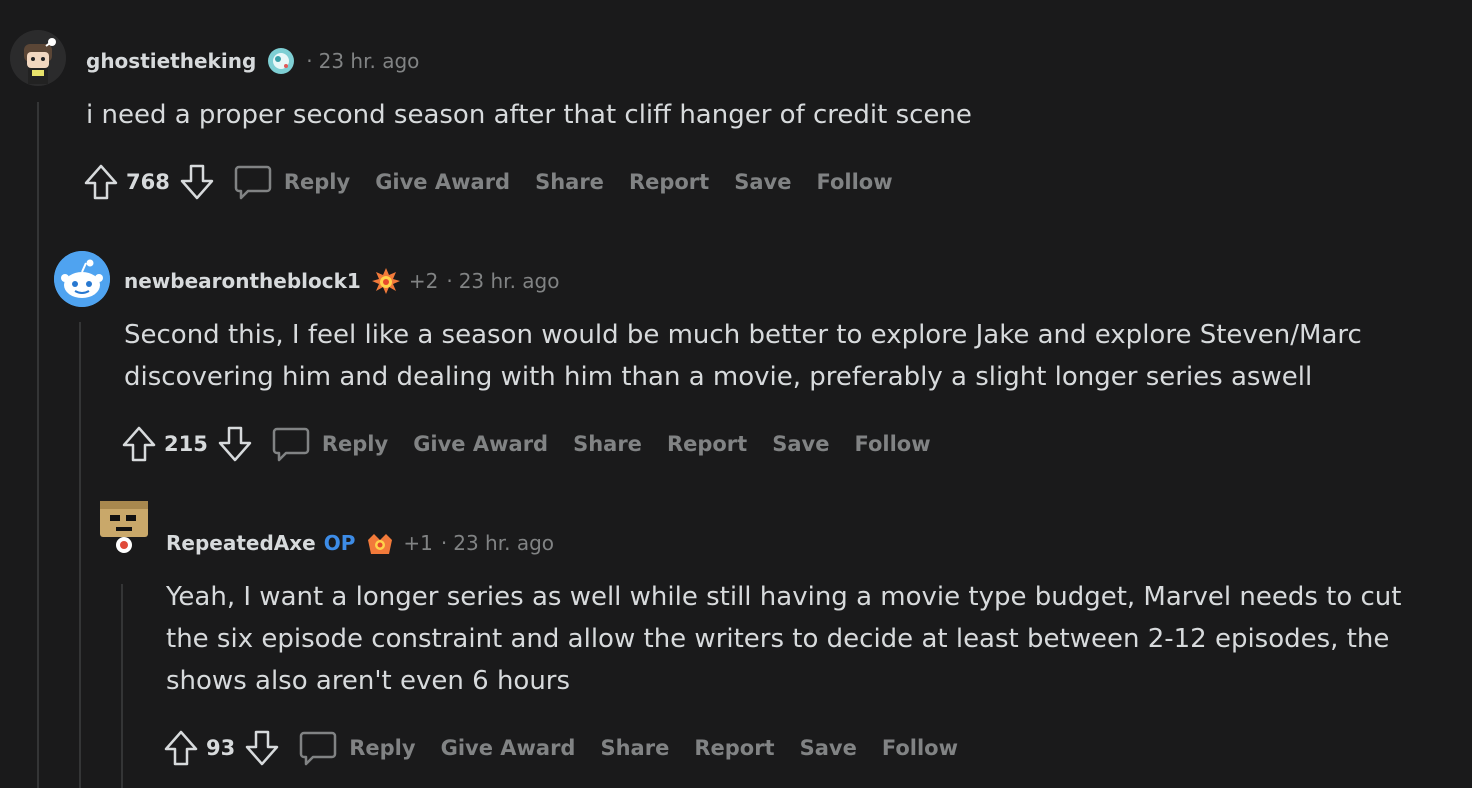  I want to click on avatar-newbearontheblock1, so click(82, 279).